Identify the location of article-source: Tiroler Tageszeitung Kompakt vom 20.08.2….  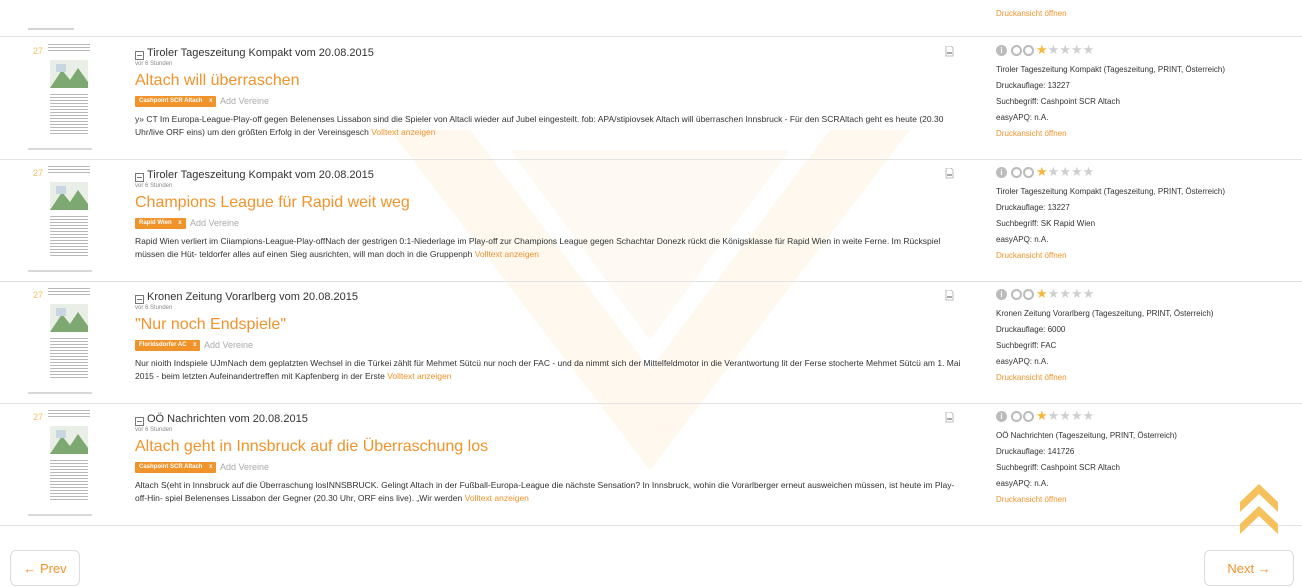
(260, 53).